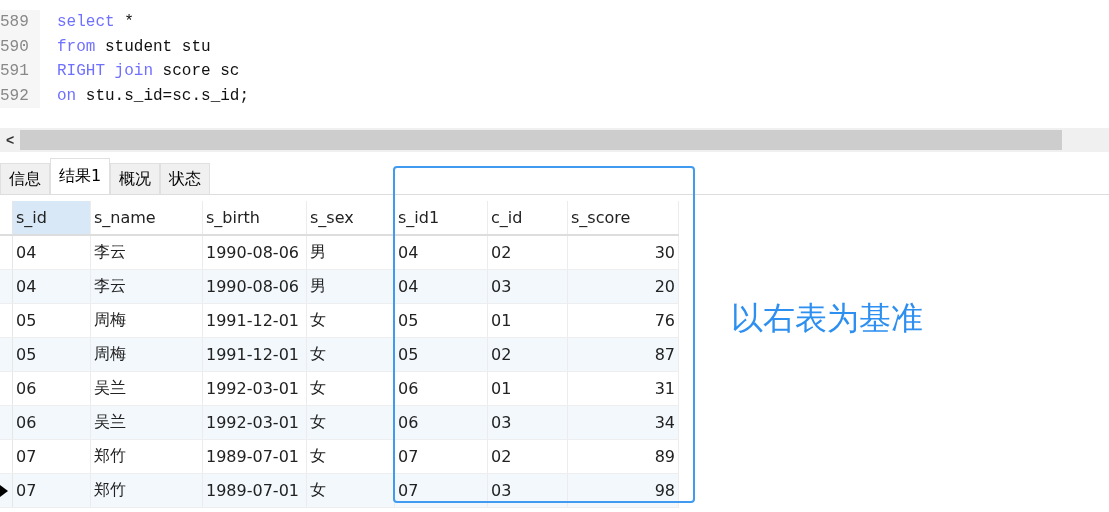  I want to click on table-cell: 31, so click(623, 388).